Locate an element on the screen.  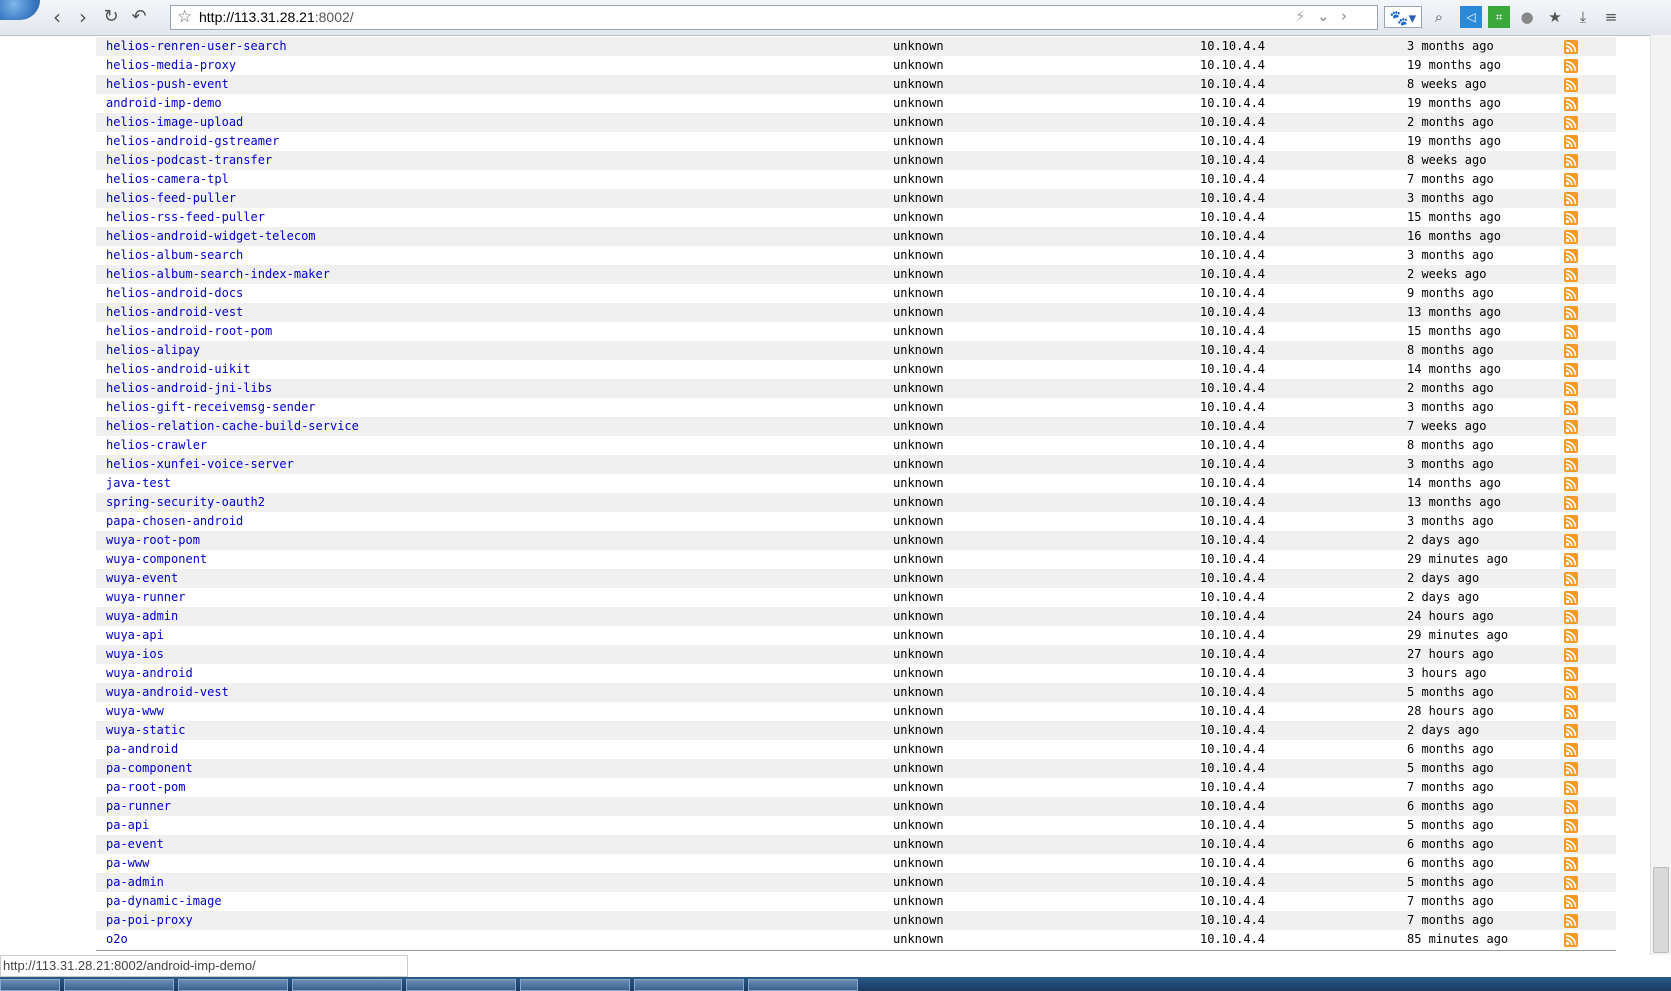
repo-link: helios-android-root-pom is located at coordinates (189, 331).